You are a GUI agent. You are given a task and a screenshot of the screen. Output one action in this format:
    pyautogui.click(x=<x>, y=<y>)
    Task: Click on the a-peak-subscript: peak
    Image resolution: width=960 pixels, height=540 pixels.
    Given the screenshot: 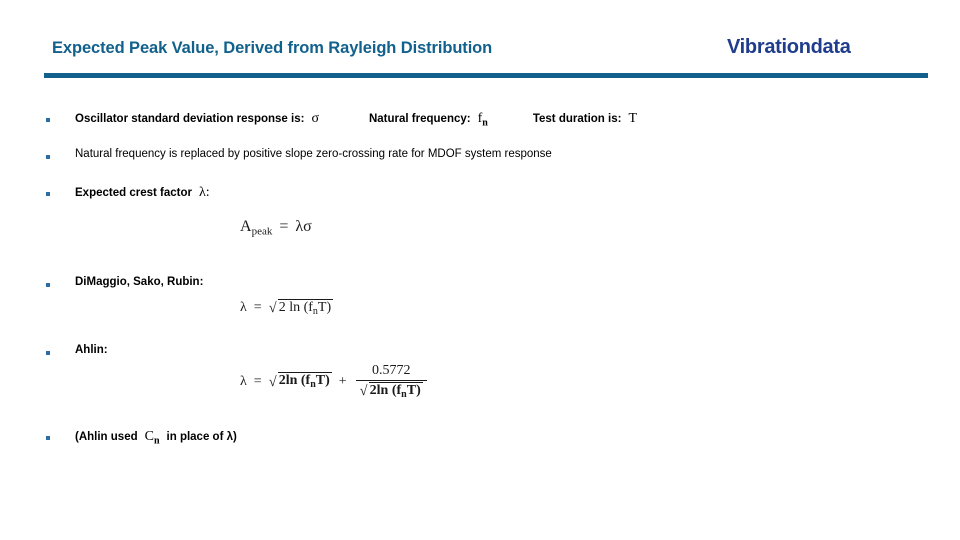 What is the action you would take?
    pyautogui.click(x=262, y=231)
    